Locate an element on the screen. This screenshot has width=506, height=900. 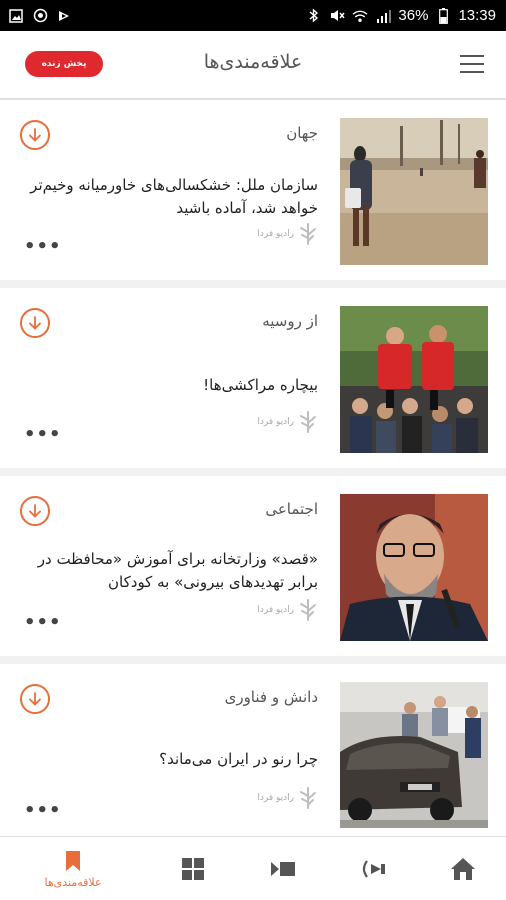
bluetooth-icon is located at coordinates (314, 16).